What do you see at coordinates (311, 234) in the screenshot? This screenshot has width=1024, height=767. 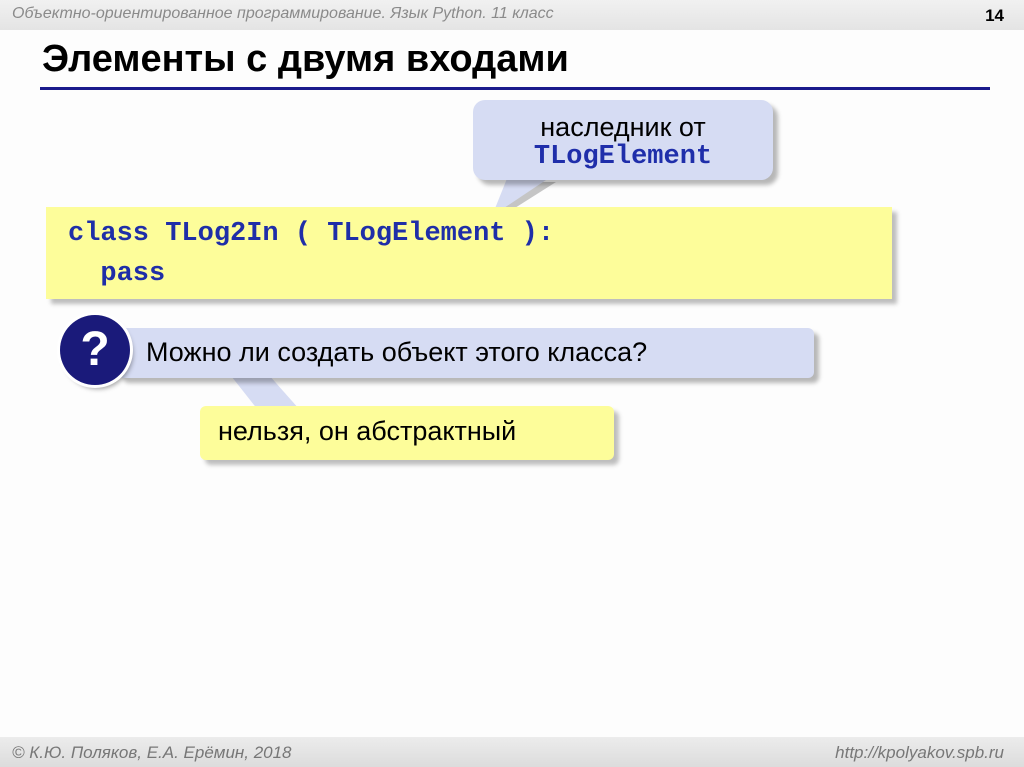 I see `code-line-1: class TLog2In ( TLogElement ):` at bounding box center [311, 234].